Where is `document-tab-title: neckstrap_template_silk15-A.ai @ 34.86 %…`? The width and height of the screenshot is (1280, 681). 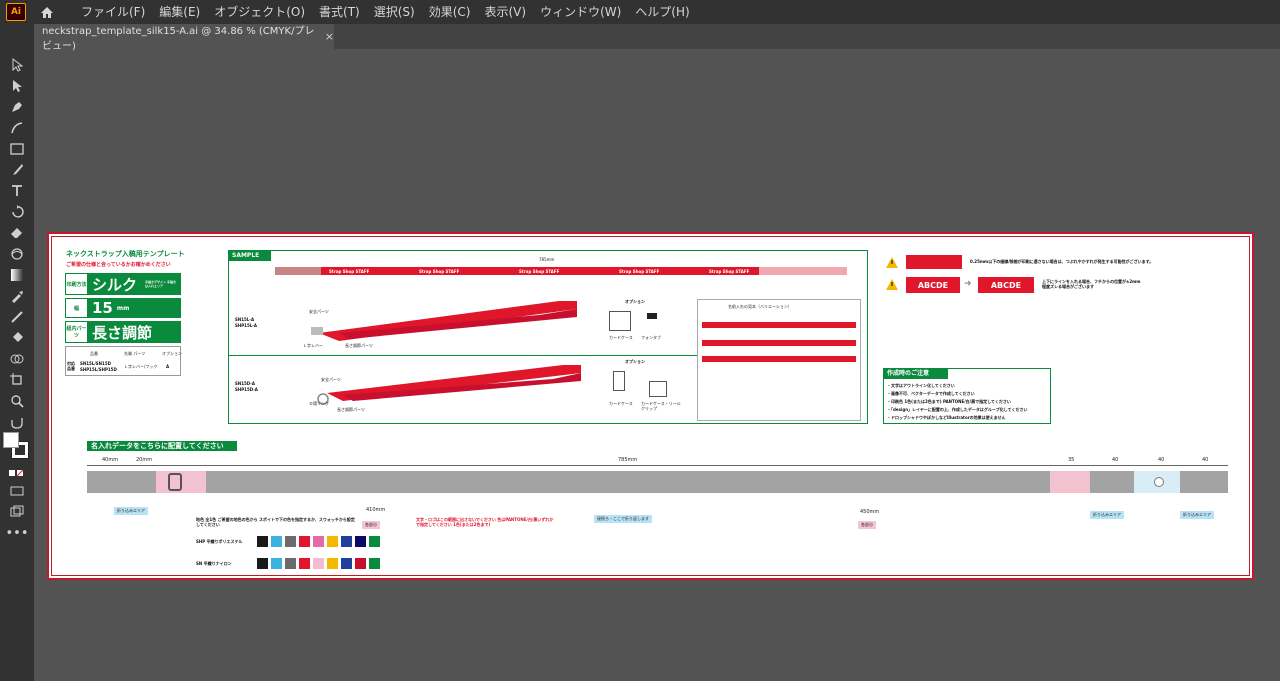 document-tab-title: neckstrap_template_silk15-A.ai @ 34.86 %… is located at coordinates (178, 38).